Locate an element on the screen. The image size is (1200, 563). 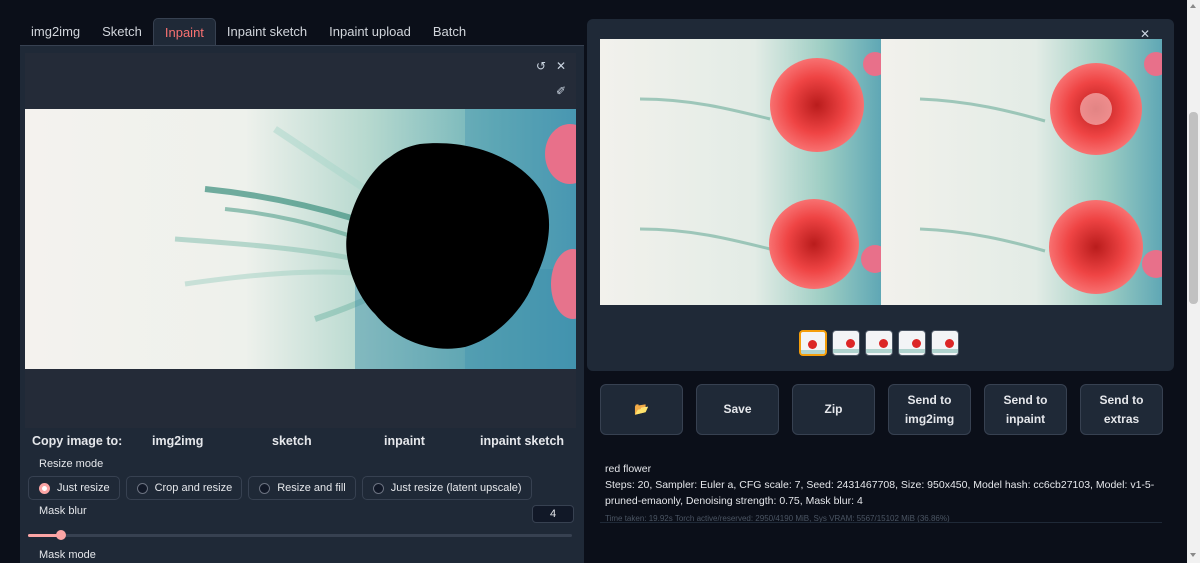
resize-option-resize-and-fill: Resize and fill is located at coordinates (302, 488).